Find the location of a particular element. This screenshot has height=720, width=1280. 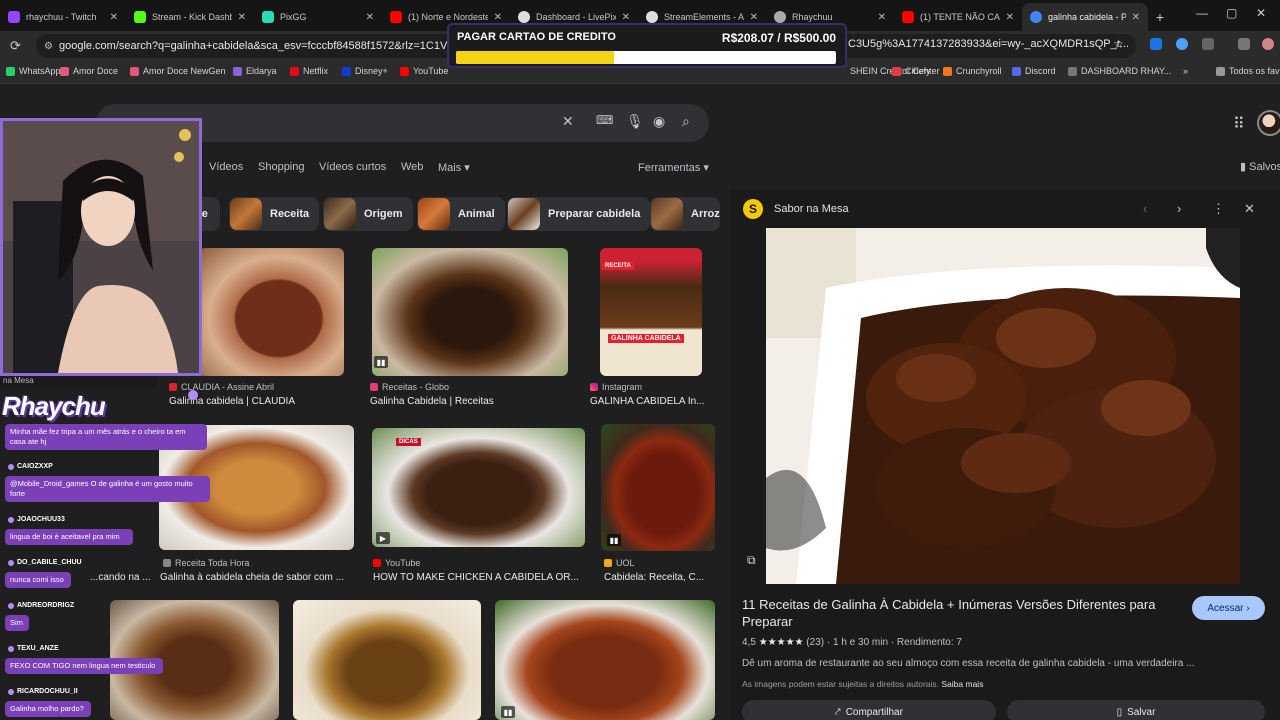

bookmark-netflix: Netflix is located at coordinates (309, 71).